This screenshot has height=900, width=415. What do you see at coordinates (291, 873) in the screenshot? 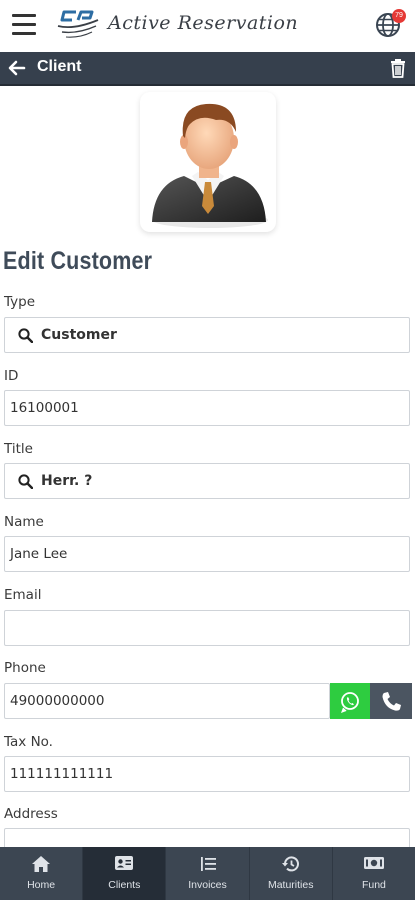
I see `nav-maturities: Maturities` at bounding box center [291, 873].